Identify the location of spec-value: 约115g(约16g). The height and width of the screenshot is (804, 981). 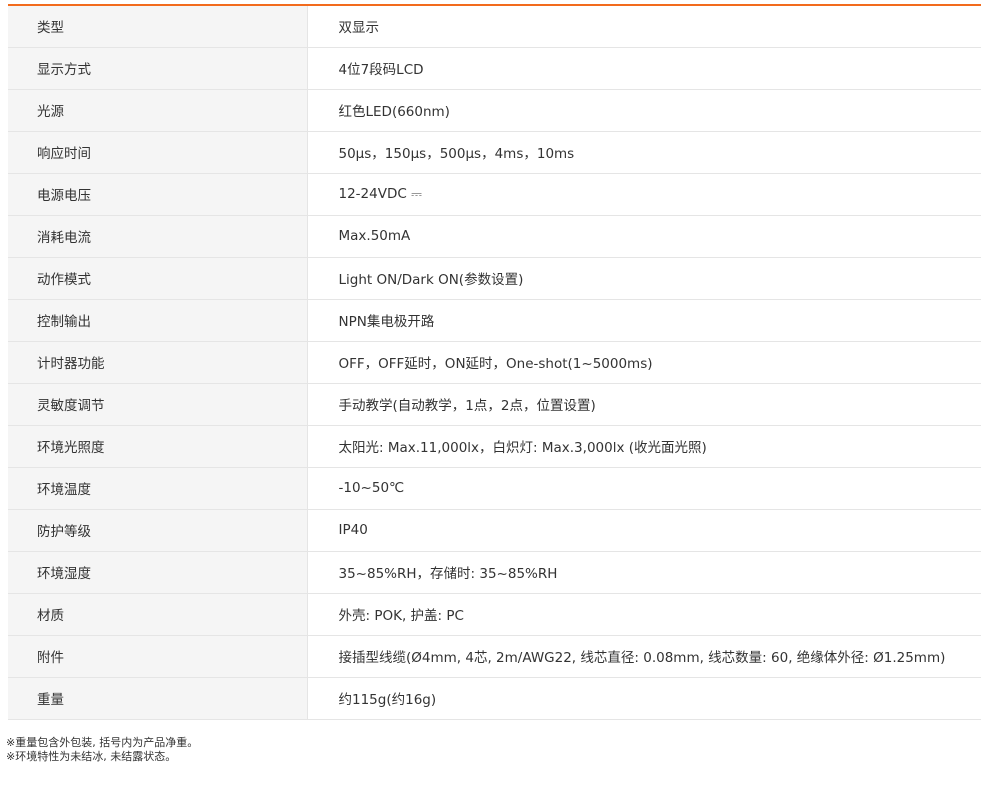
(644, 698).